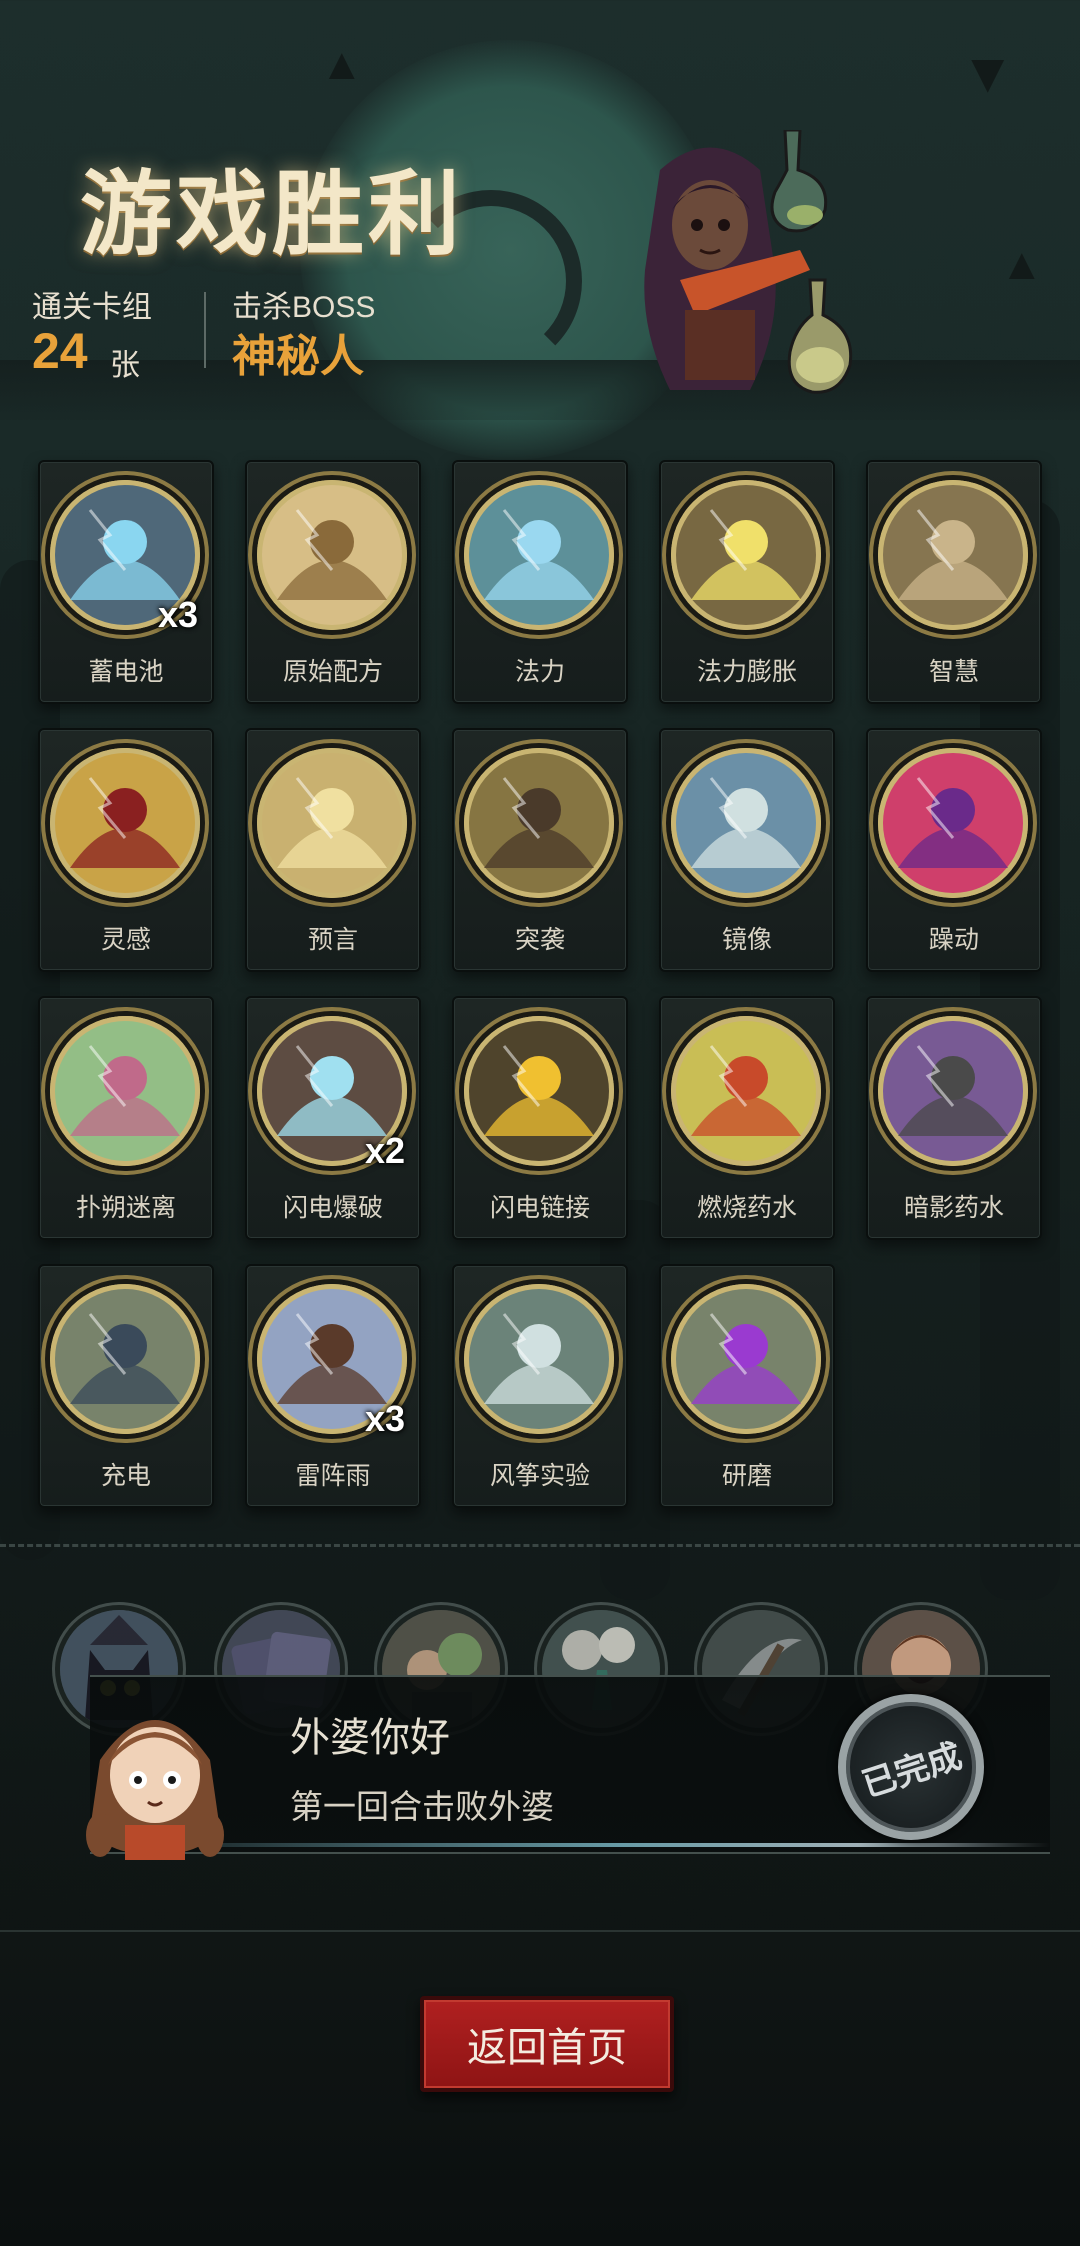 The height and width of the screenshot is (2246, 1080). What do you see at coordinates (332, 555) in the screenshot?
I see `scroll-icon` at bounding box center [332, 555].